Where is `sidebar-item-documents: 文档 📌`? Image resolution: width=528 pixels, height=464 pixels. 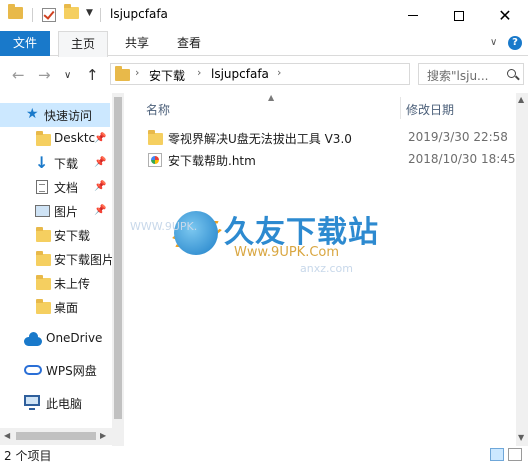
sidebar-item-documents: 文档 📌 is located at coordinates (55, 187).